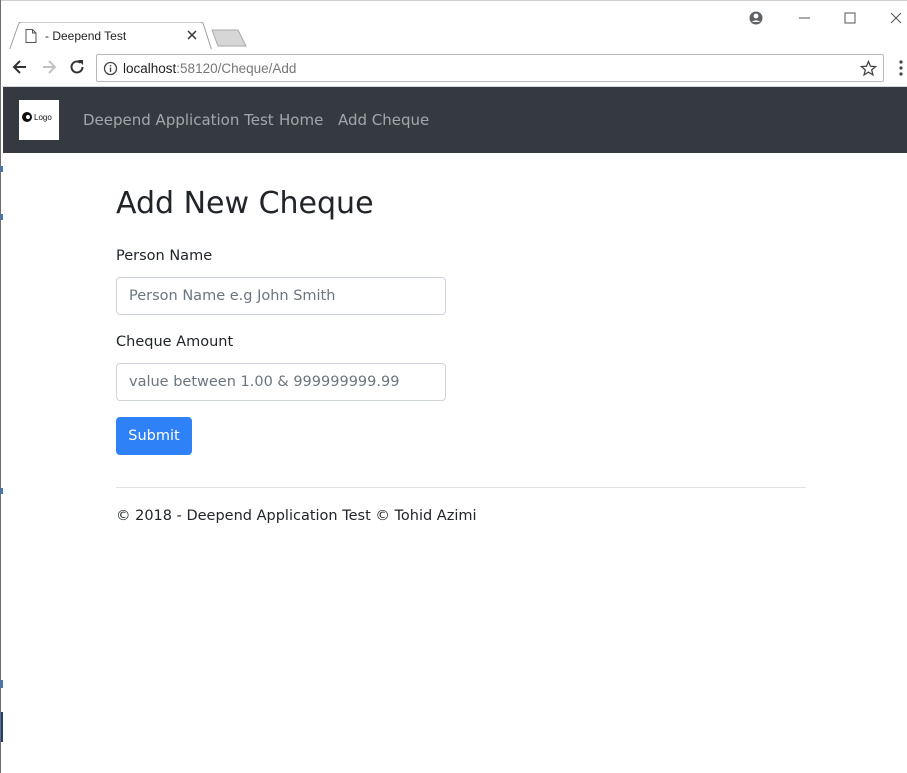 Image resolution: width=907 pixels, height=773 pixels. Describe the element at coordinates (178, 120) in the screenshot. I see `navbar-brand: Deepend Application Test` at that location.